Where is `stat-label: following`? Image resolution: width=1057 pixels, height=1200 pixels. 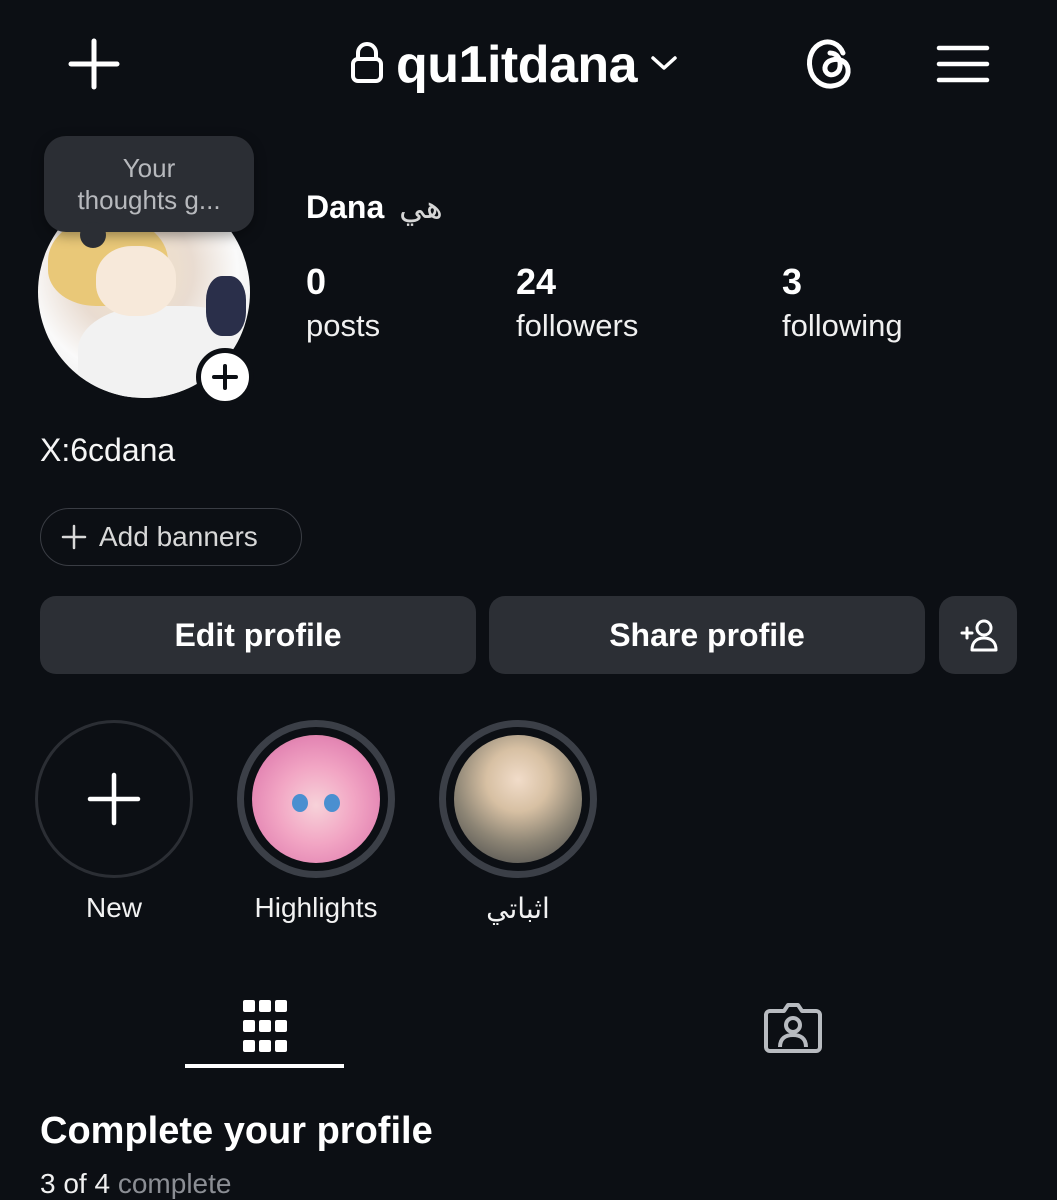
stat-label: following is located at coordinates (842, 325).